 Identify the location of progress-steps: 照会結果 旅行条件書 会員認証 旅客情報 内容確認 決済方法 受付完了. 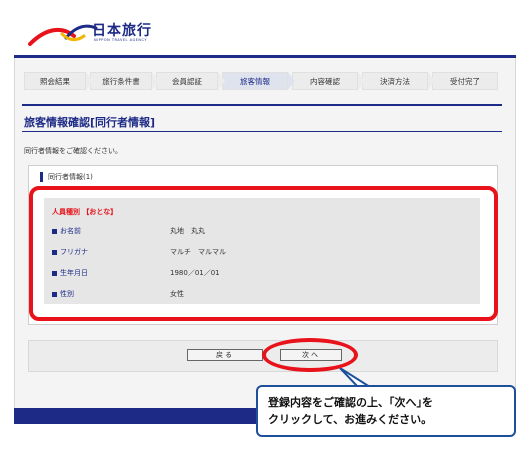
(263, 81).